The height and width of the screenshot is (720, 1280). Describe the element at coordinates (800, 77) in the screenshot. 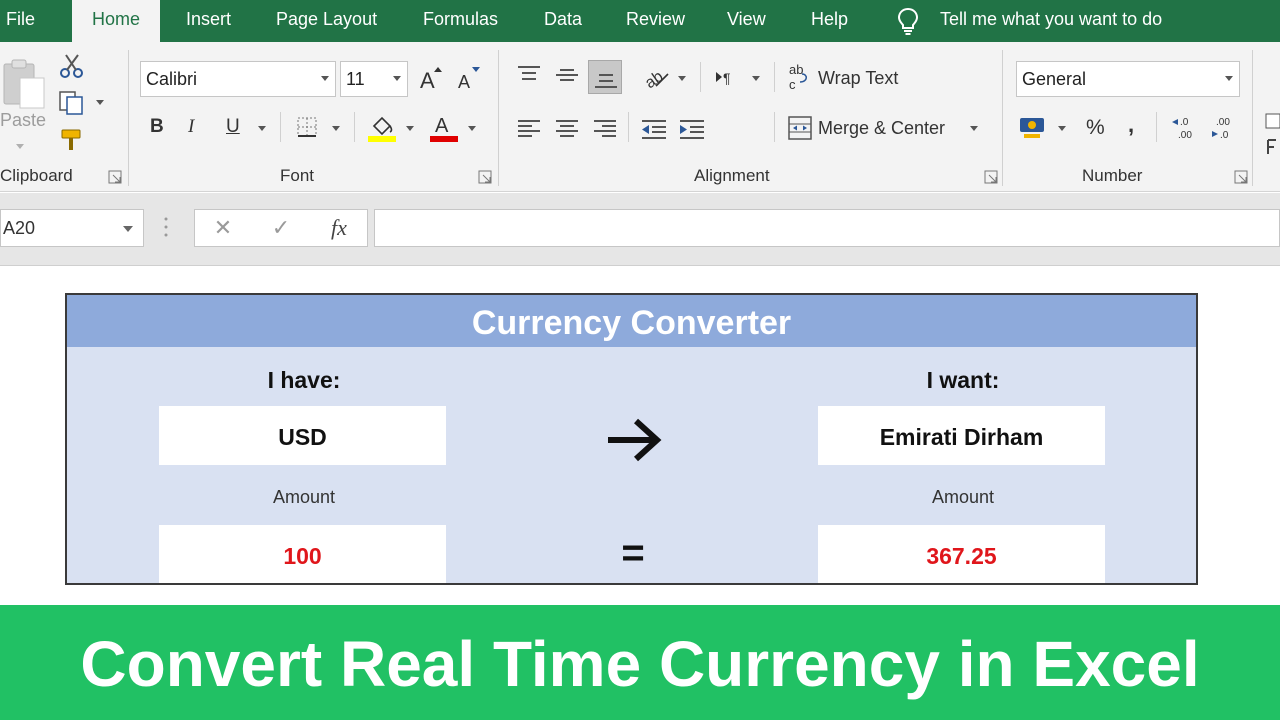

I see `wrap-text-icon: ab c` at that location.